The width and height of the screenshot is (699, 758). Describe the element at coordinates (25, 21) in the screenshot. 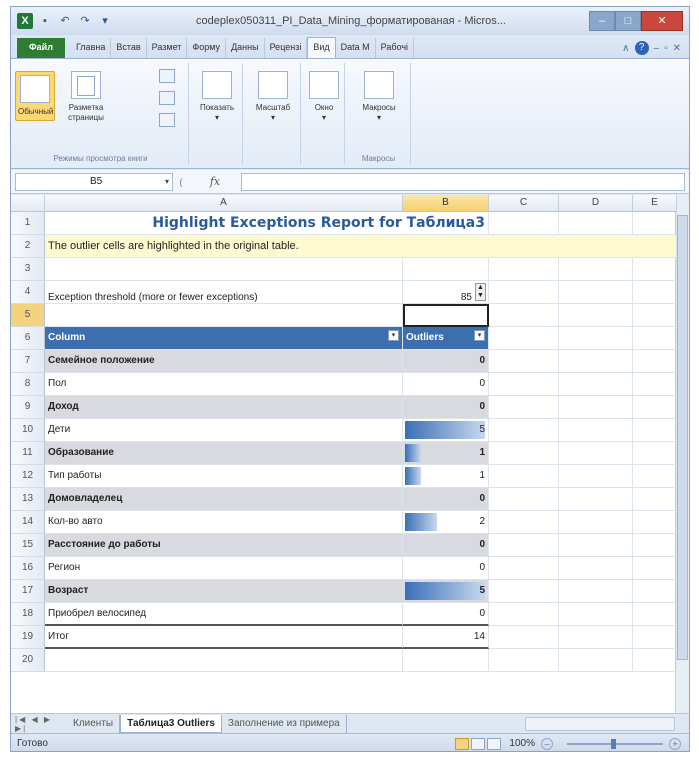

I see `excel-logo-icon: X` at that location.